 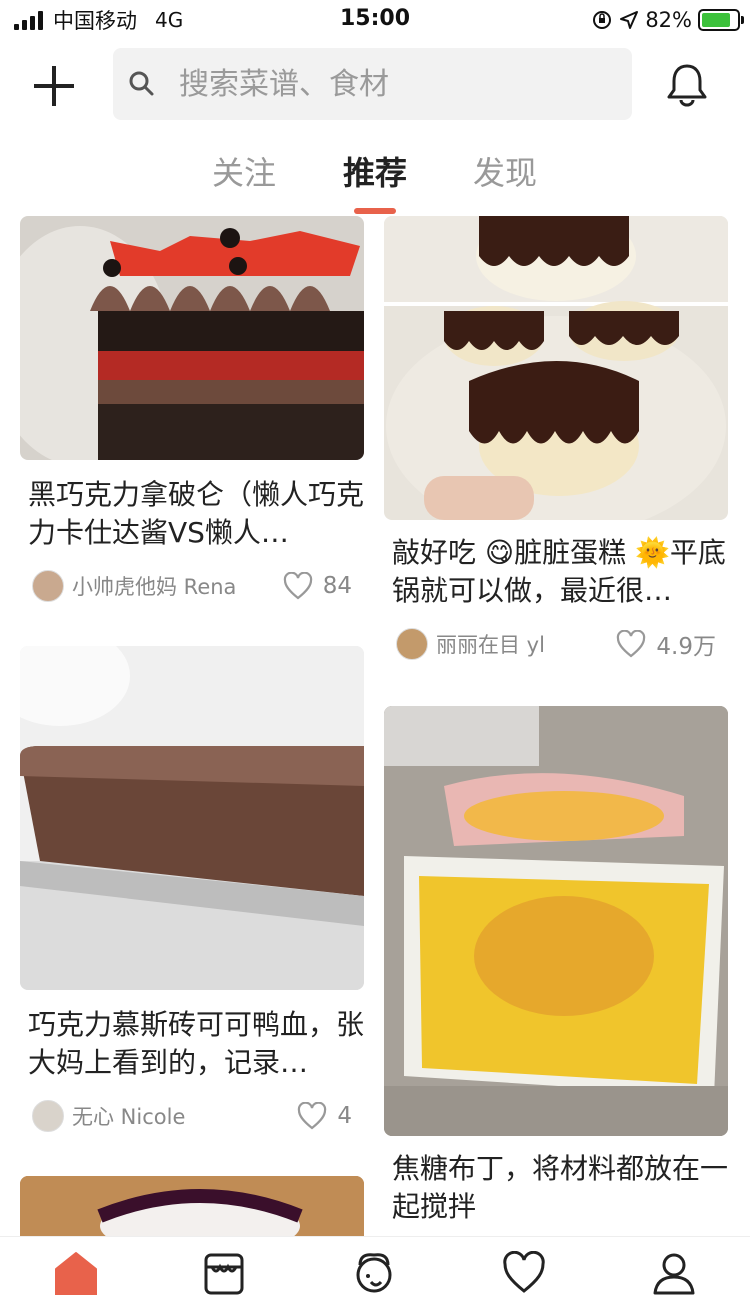 I want to click on tab-indicator, so click(x=375, y=211).